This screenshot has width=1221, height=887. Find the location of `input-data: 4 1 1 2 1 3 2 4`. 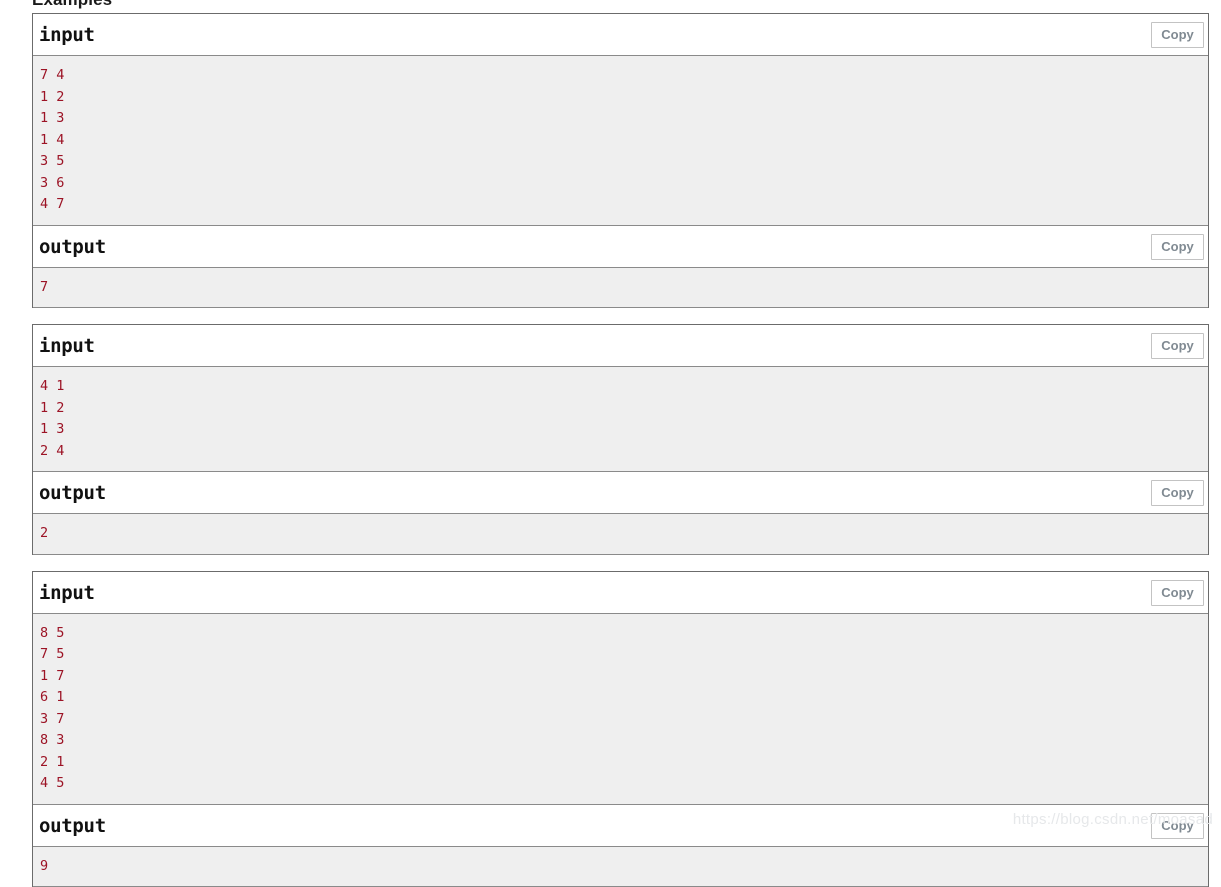

input-data: 4 1 1 2 1 3 2 4 is located at coordinates (620, 419).